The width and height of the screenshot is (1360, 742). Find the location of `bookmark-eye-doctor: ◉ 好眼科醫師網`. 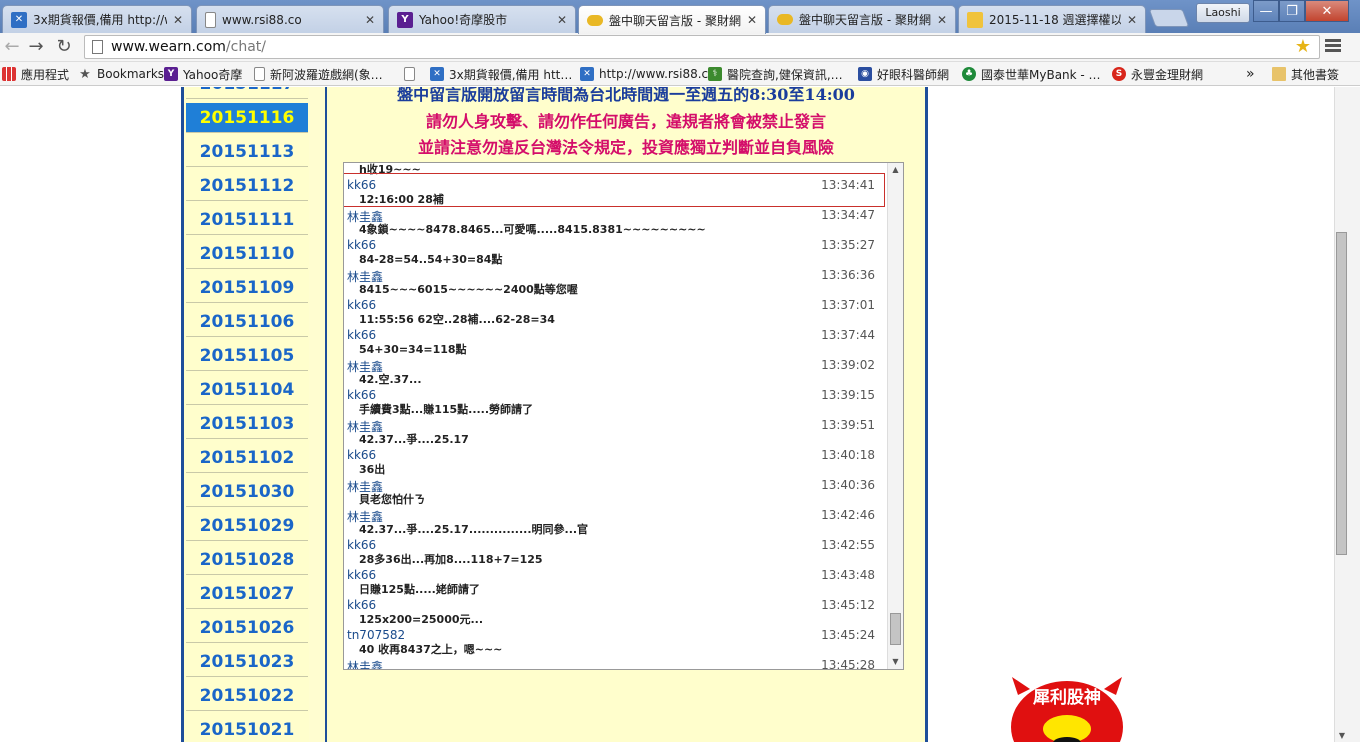

bookmark-eye-doctor: ◉ 好眼科醫師網 is located at coordinates (903, 74).